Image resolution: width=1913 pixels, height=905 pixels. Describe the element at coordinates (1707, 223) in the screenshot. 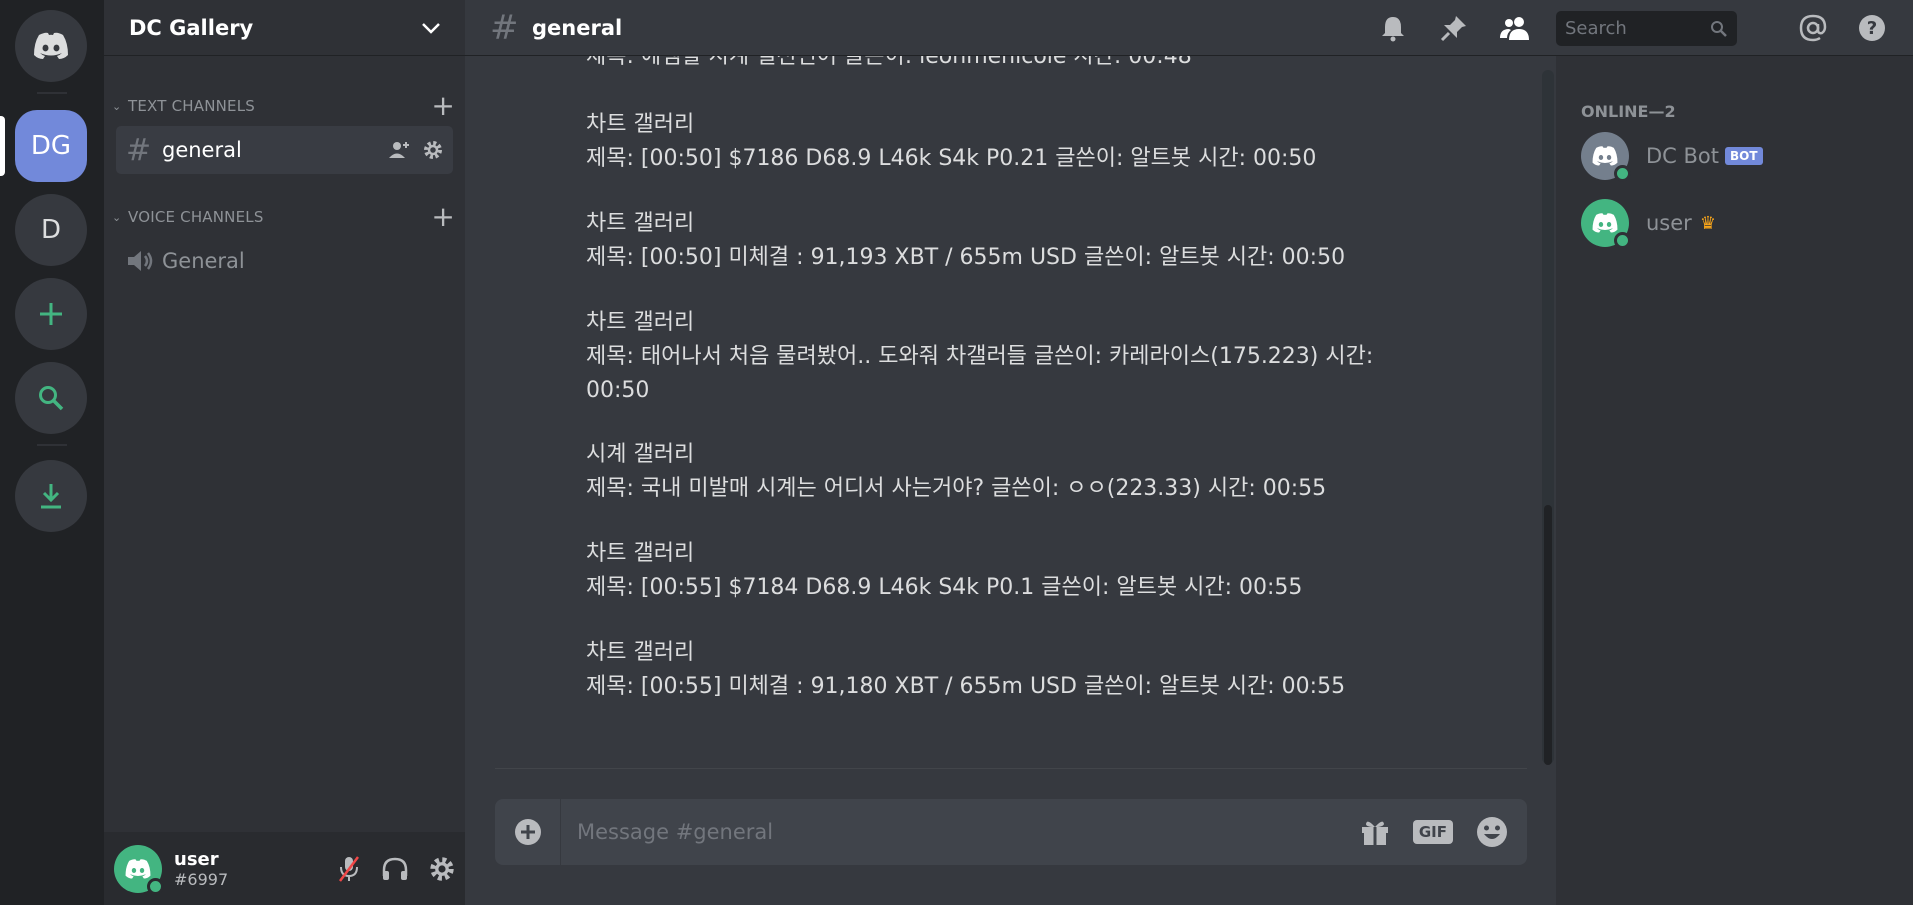

I see `crown-icon: ♛` at that location.